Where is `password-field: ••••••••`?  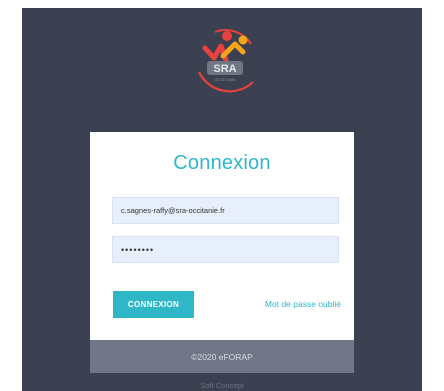 password-field: •••••••• is located at coordinates (225, 249).